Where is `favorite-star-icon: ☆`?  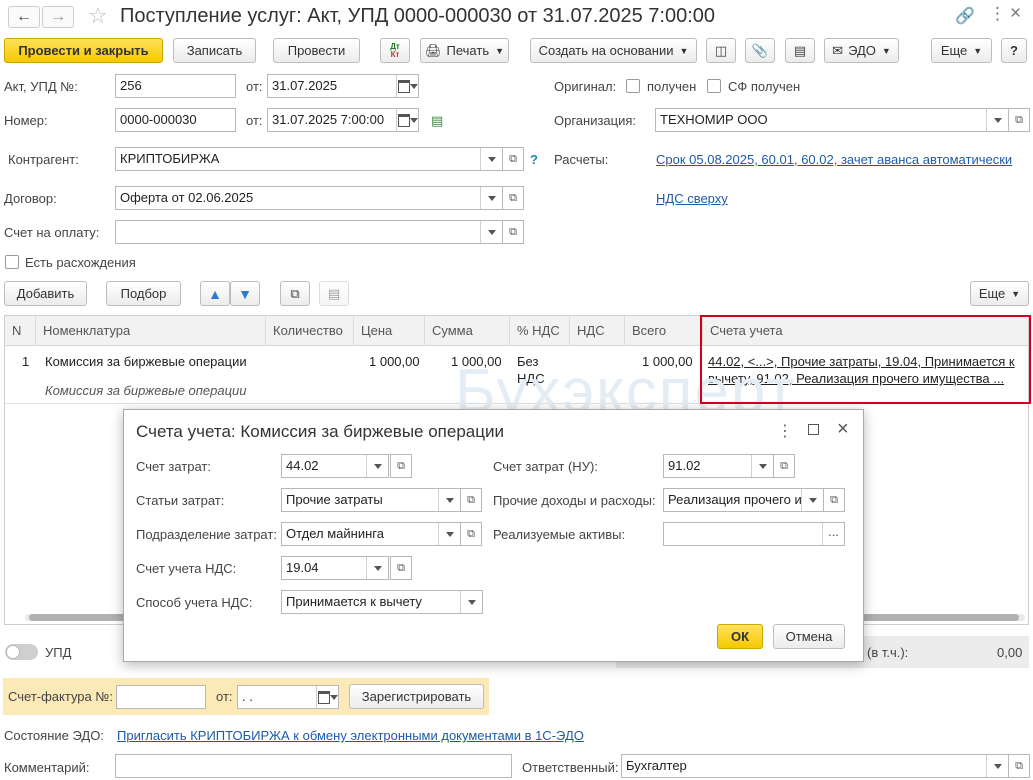
favorite-star-icon: ☆ is located at coordinates (98, 16).